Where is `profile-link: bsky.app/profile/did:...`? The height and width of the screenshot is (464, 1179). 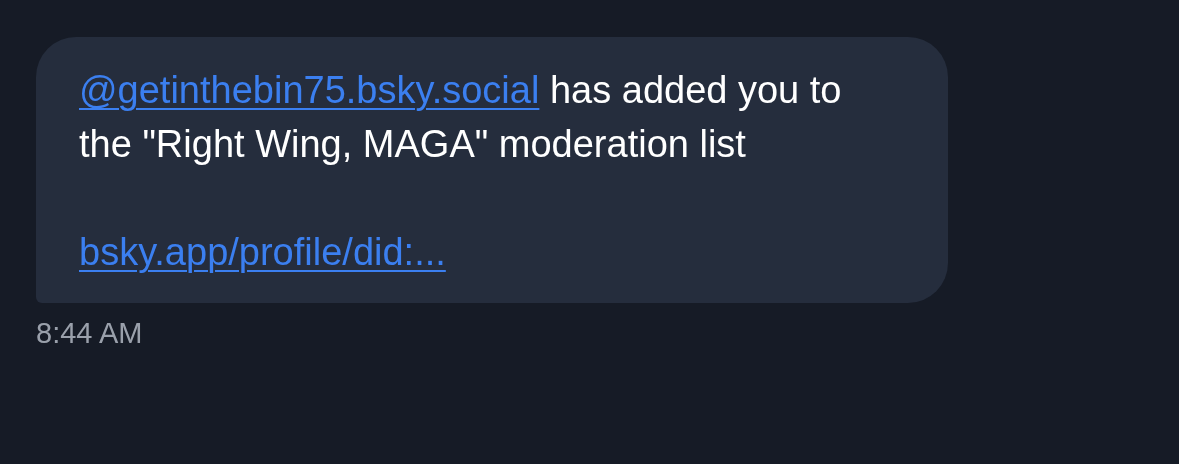
profile-link: bsky.app/profile/did:... is located at coordinates (262, 252).